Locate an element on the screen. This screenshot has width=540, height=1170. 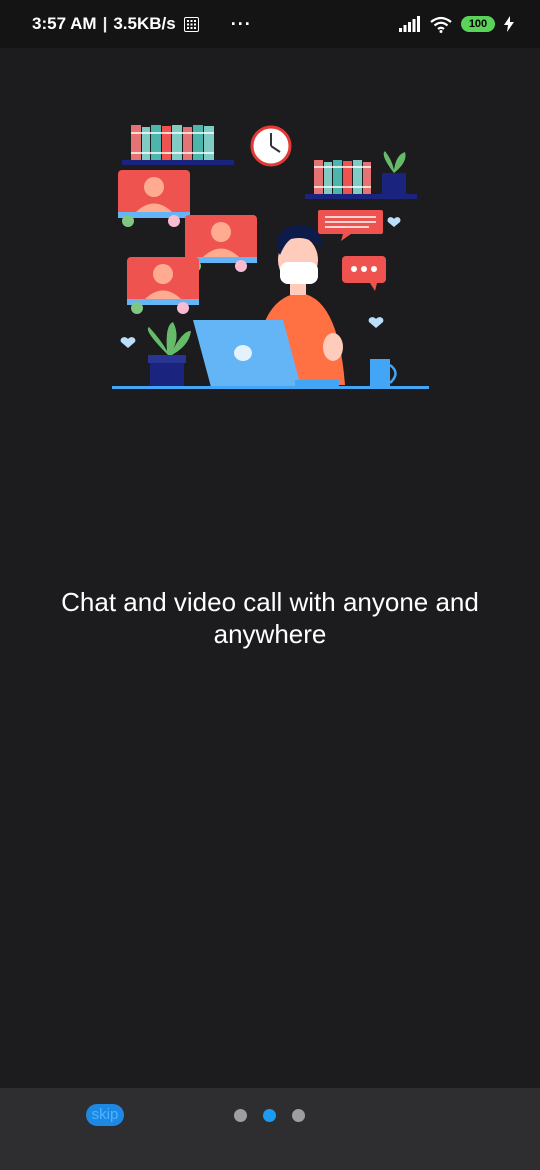
status-bar: 3:57 AM | 3.5KB/s ··· 100 is located at coordinates (270, 24).